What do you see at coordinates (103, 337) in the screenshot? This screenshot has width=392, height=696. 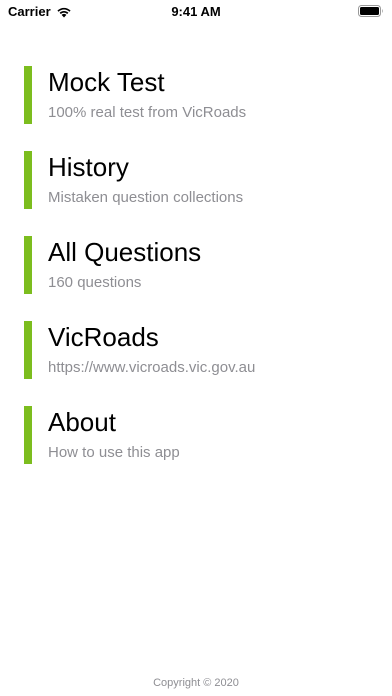 I see `menu-item-title: VicRoads` at bounding box center [103, 337].